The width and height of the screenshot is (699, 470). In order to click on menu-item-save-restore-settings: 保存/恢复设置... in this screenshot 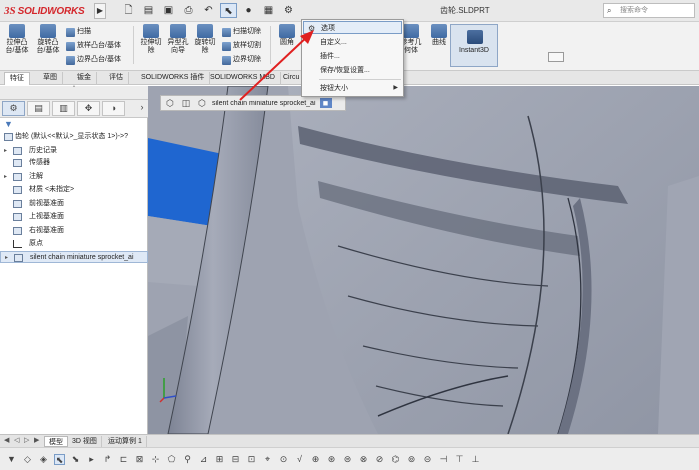, I will do `click(352, 70)`.